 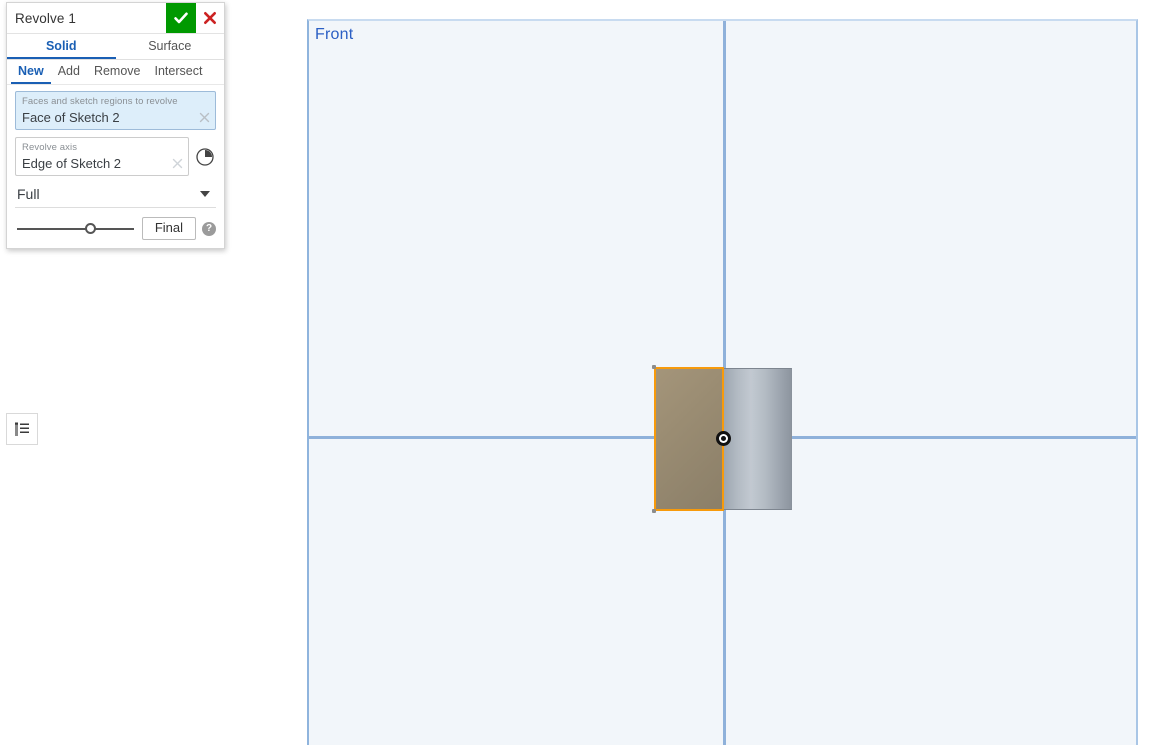 I want to click on revolve-axis-row: Revolve axis Edge of Sketch 2, so click(x=115, y=156).